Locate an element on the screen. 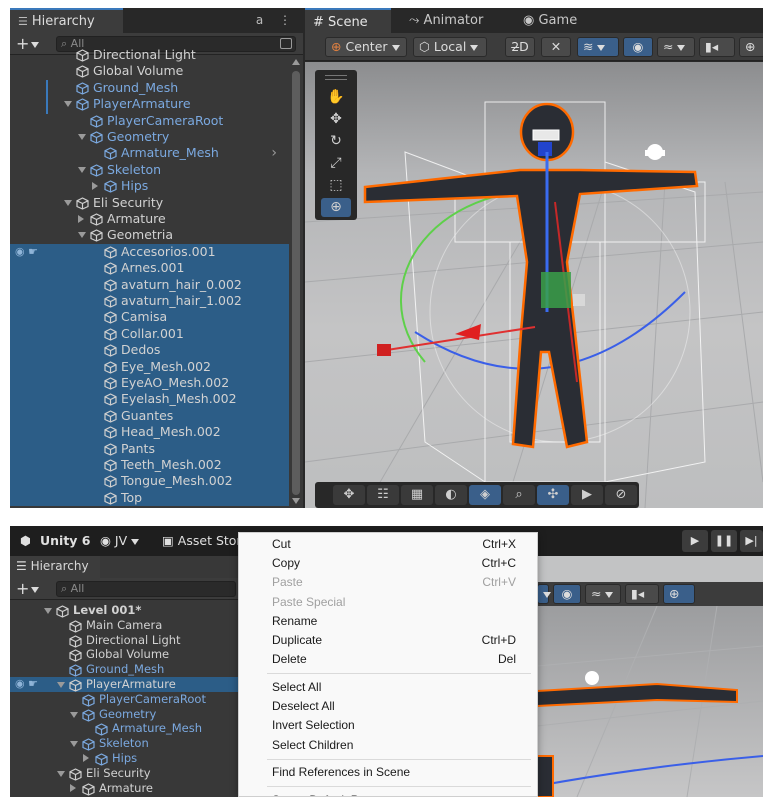 The height and width of the screenshot is (797, 763). drag-handle is located at coordinates (336, 77).